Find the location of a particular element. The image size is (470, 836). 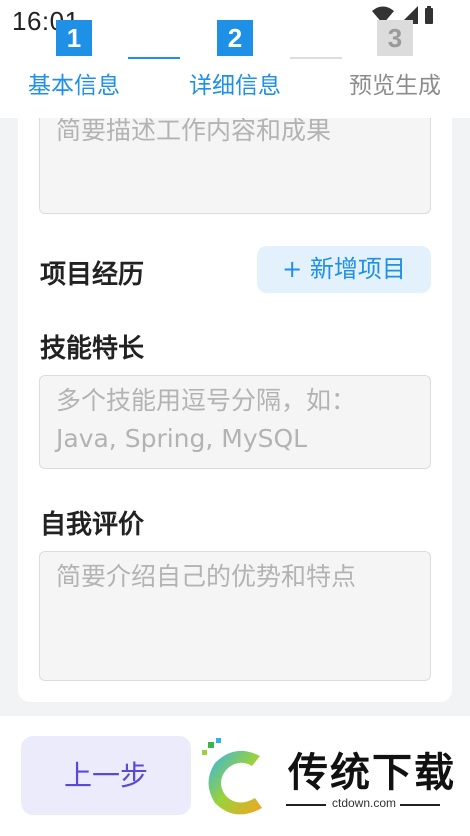

prev-step-button: 上一步 is located at coordinates (106, 775).